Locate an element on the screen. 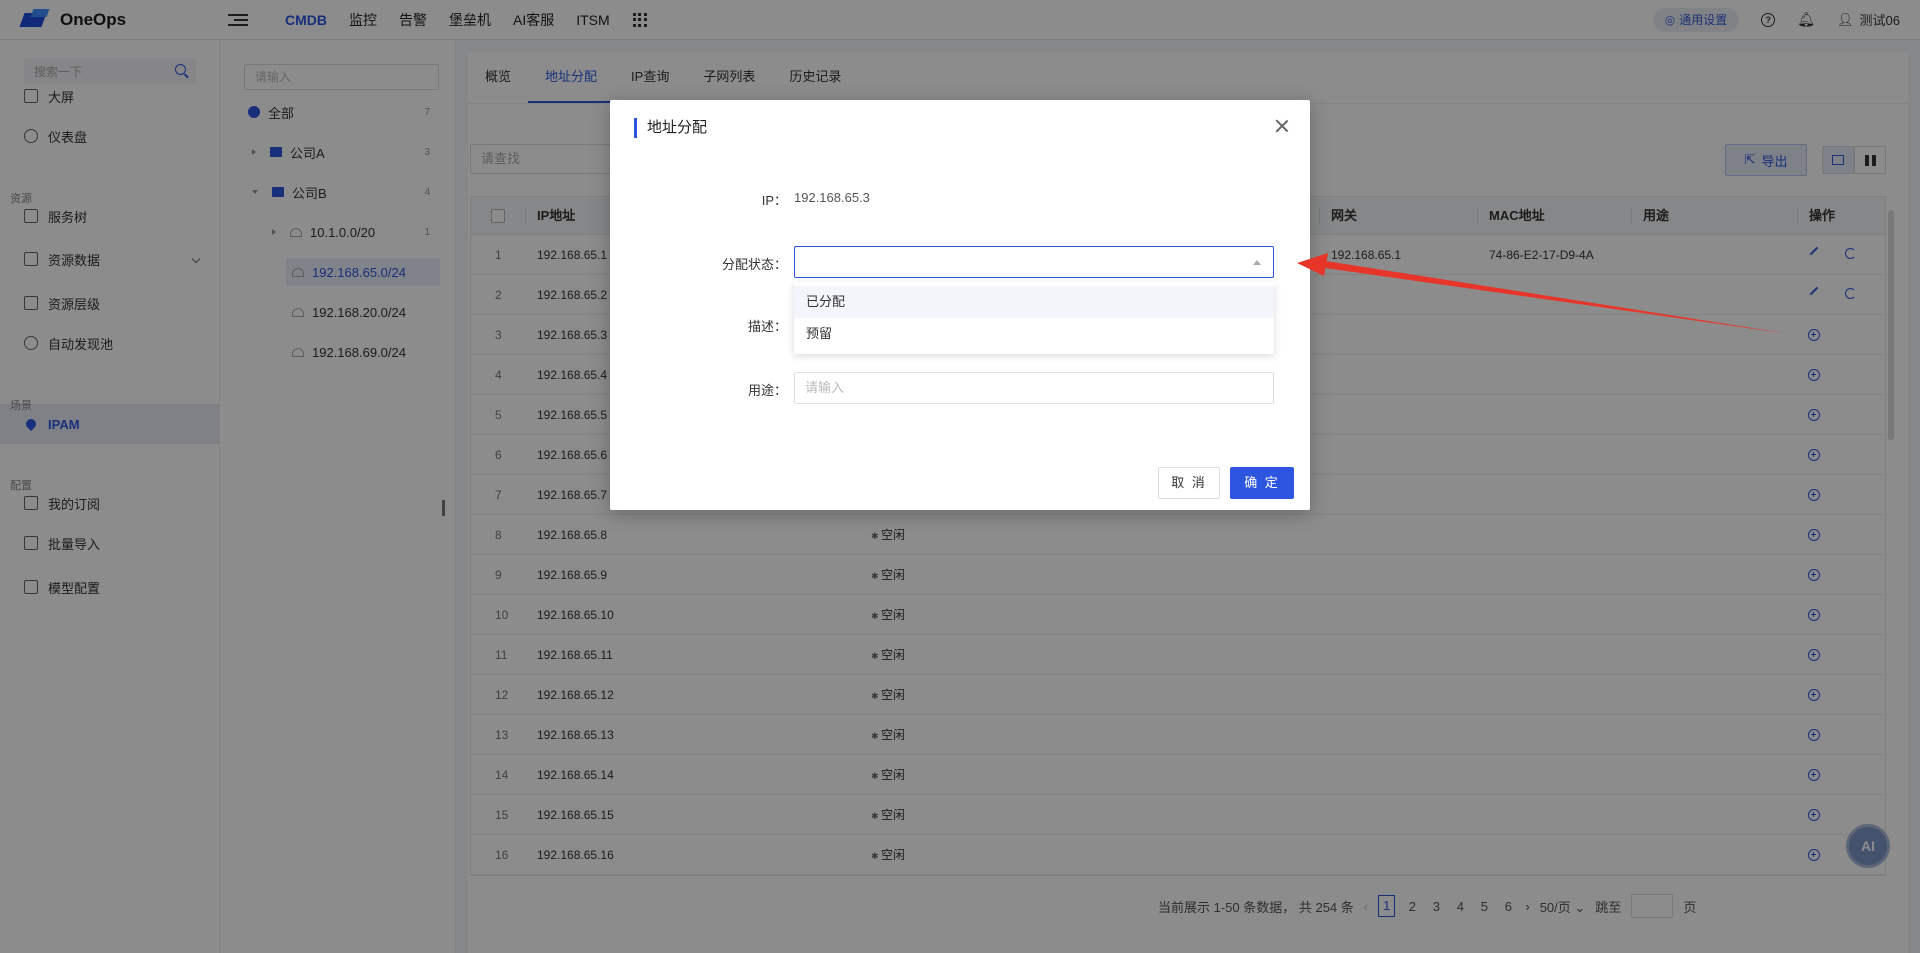 Image resolution: width=1920 pixels, height=953 pixels. desc-label: 描述： is located at coordinates (767, 326).